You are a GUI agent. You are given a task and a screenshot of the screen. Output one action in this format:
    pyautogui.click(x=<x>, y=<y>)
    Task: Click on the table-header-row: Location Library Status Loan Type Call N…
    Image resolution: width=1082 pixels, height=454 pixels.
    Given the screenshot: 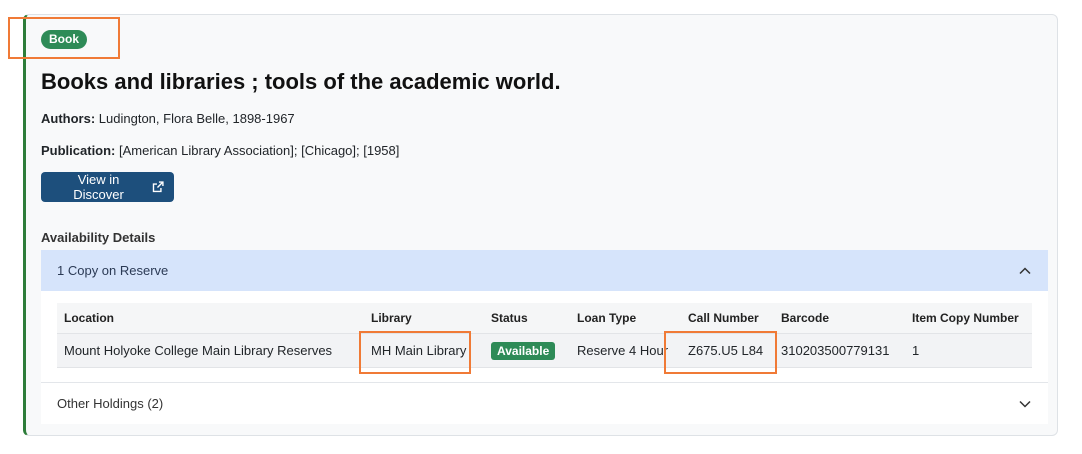 What is the action you would take?
    pyautogui.click(x=544, y=318)
    